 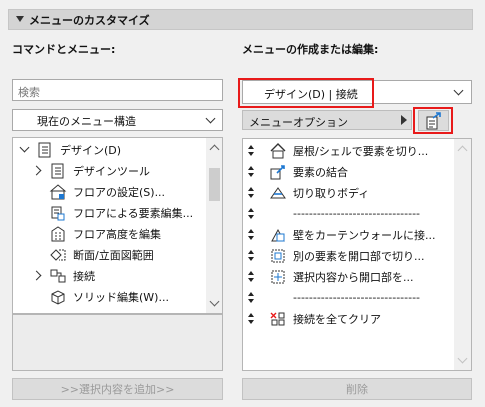 I want to click on tree-item-label: フロア高度を編集, so click(x=117, y=234).